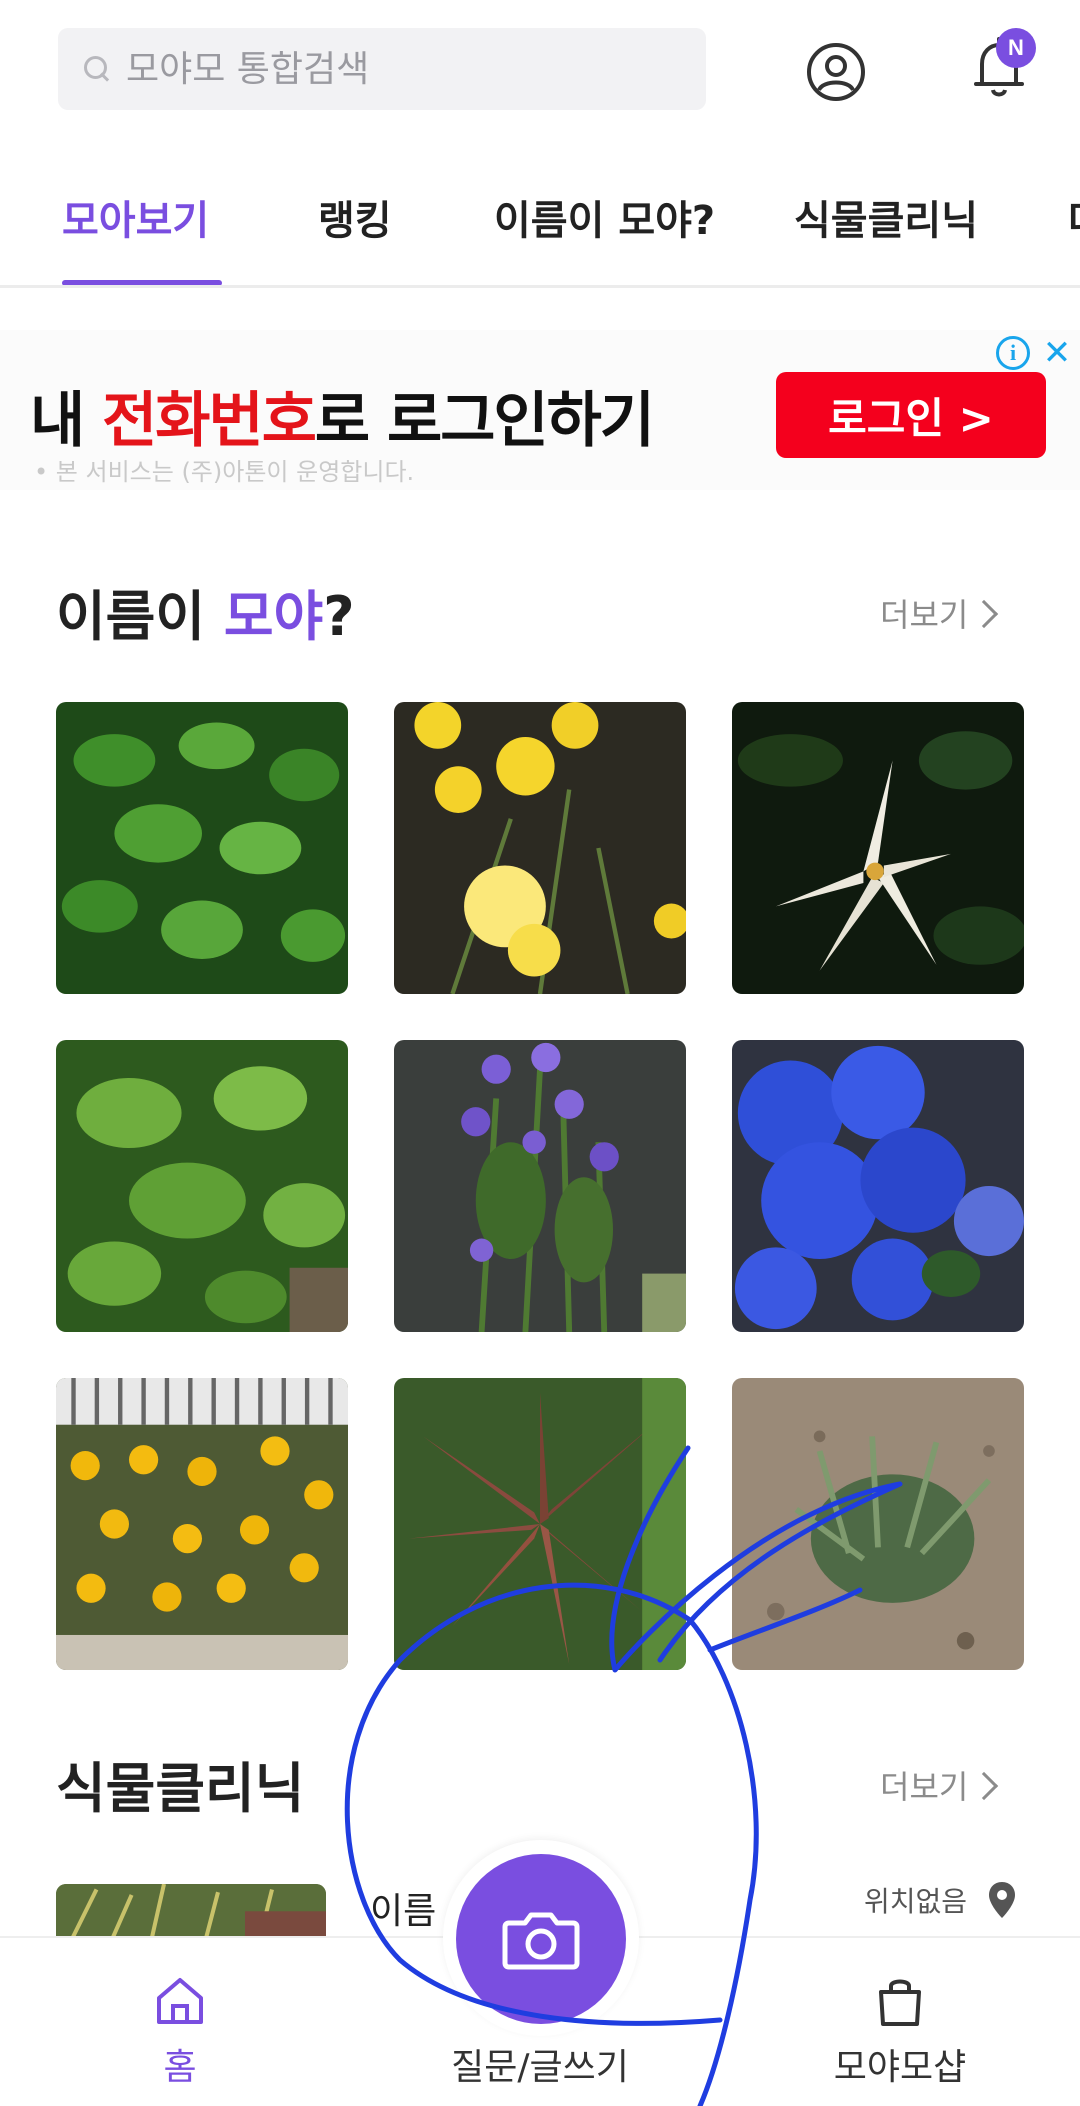 This screenshot has height=2106, width=1080. Describe the element at coordinates (878, 1186) in the screenshot. I see `photo-blue-hydrangea` at that location.